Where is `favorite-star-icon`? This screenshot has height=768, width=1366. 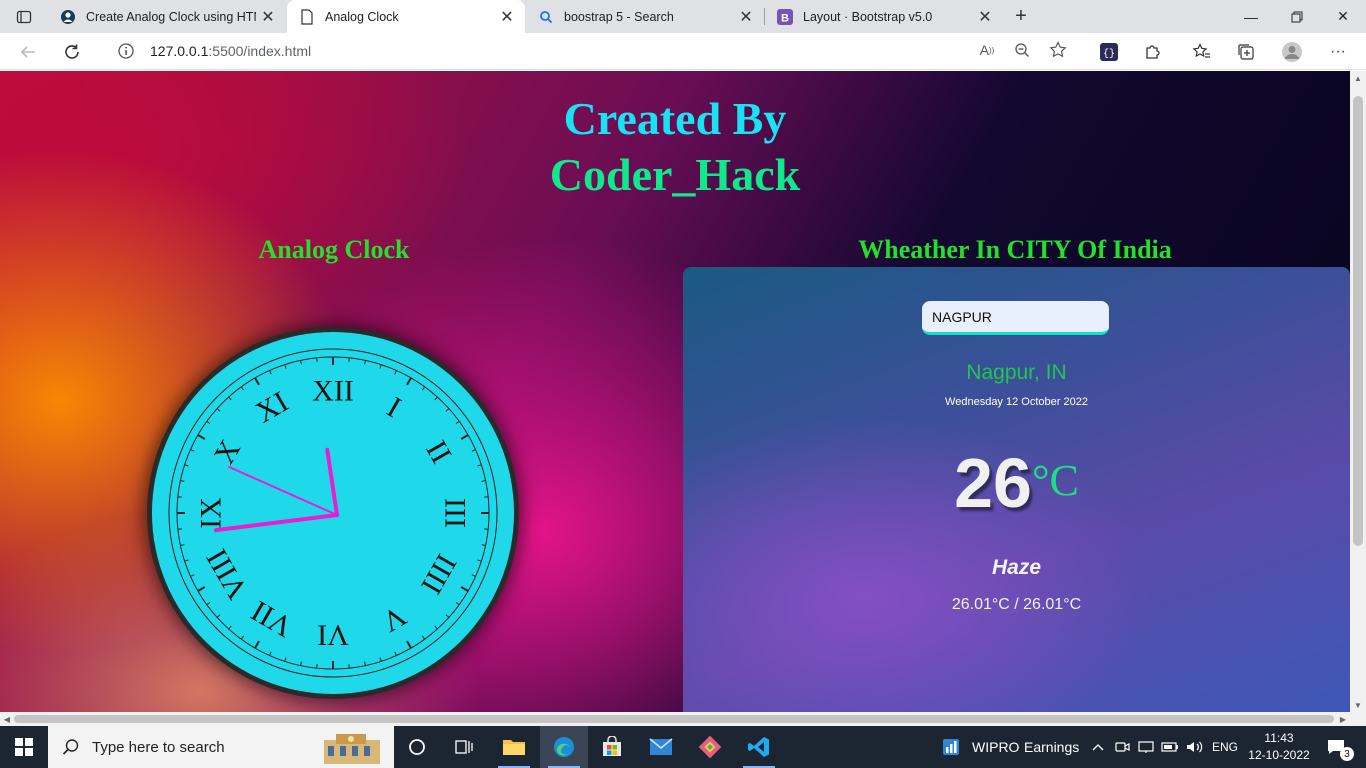 favorite-star-icon is located at coordinates (1058, 50).